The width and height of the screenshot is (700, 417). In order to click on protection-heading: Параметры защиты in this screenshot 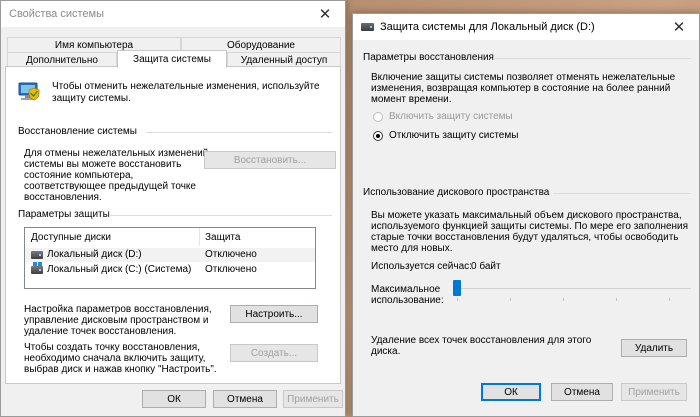, I will do `click(64, 214)`.